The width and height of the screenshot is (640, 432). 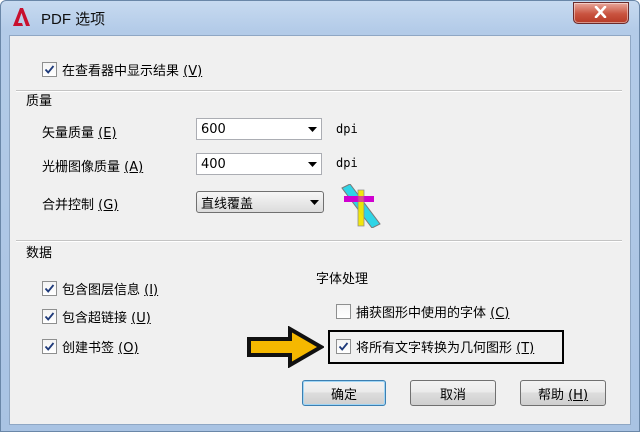 I want to click on show-results-label: 在查看器中显示结果, so click(x=121, y=71).